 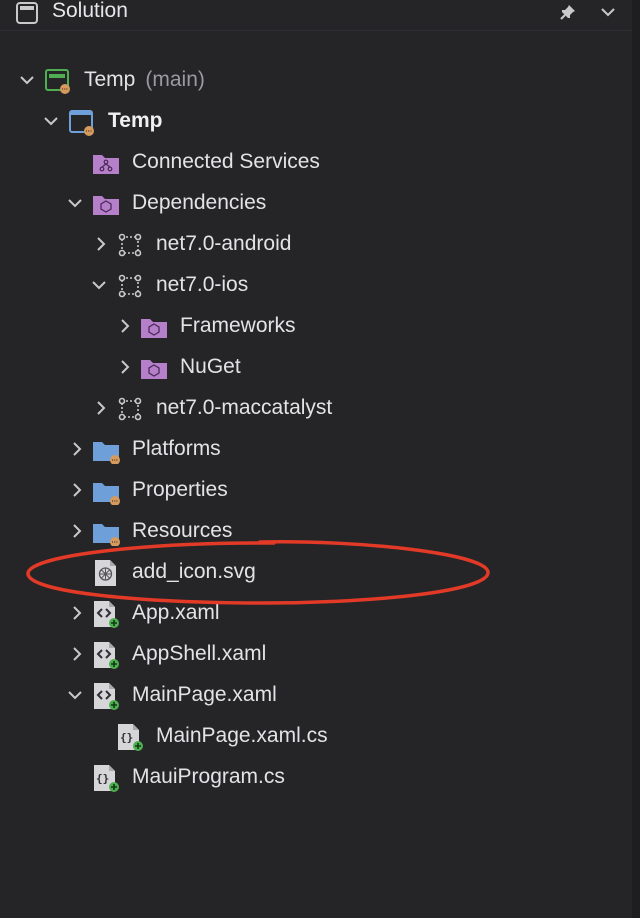 I want to click on tree-item-label: Frameworks, so click(x=238, y=325).